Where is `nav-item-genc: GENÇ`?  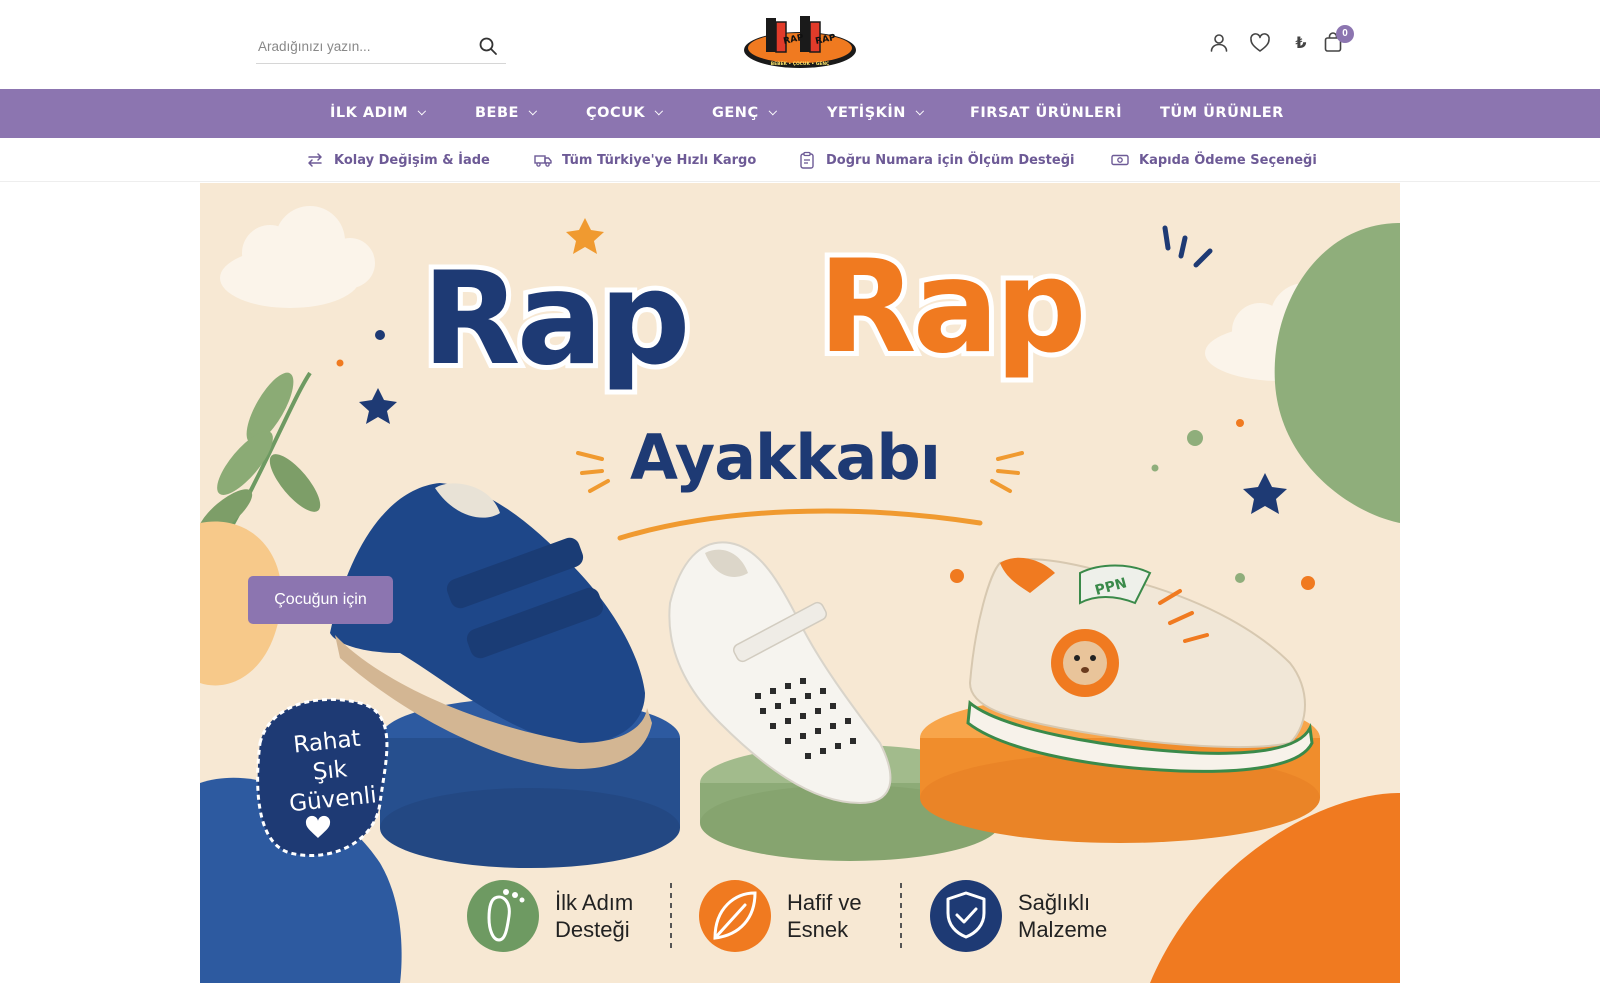 nav-item-genc: GENÇ is located at coordinates (744, 113).